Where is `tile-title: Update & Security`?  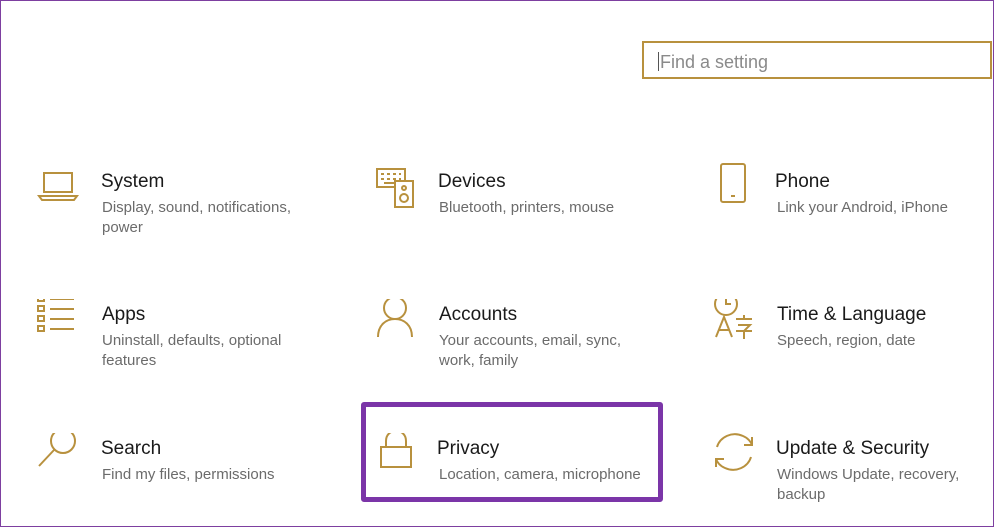 tile-title: Update & Security is located at coordinates (853, 448).